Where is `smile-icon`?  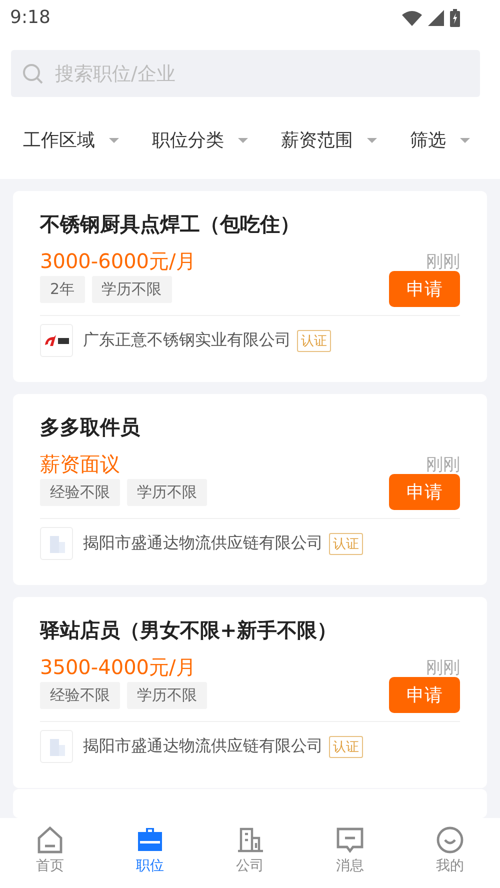 smile-icon is located at coordinates (450, 840).